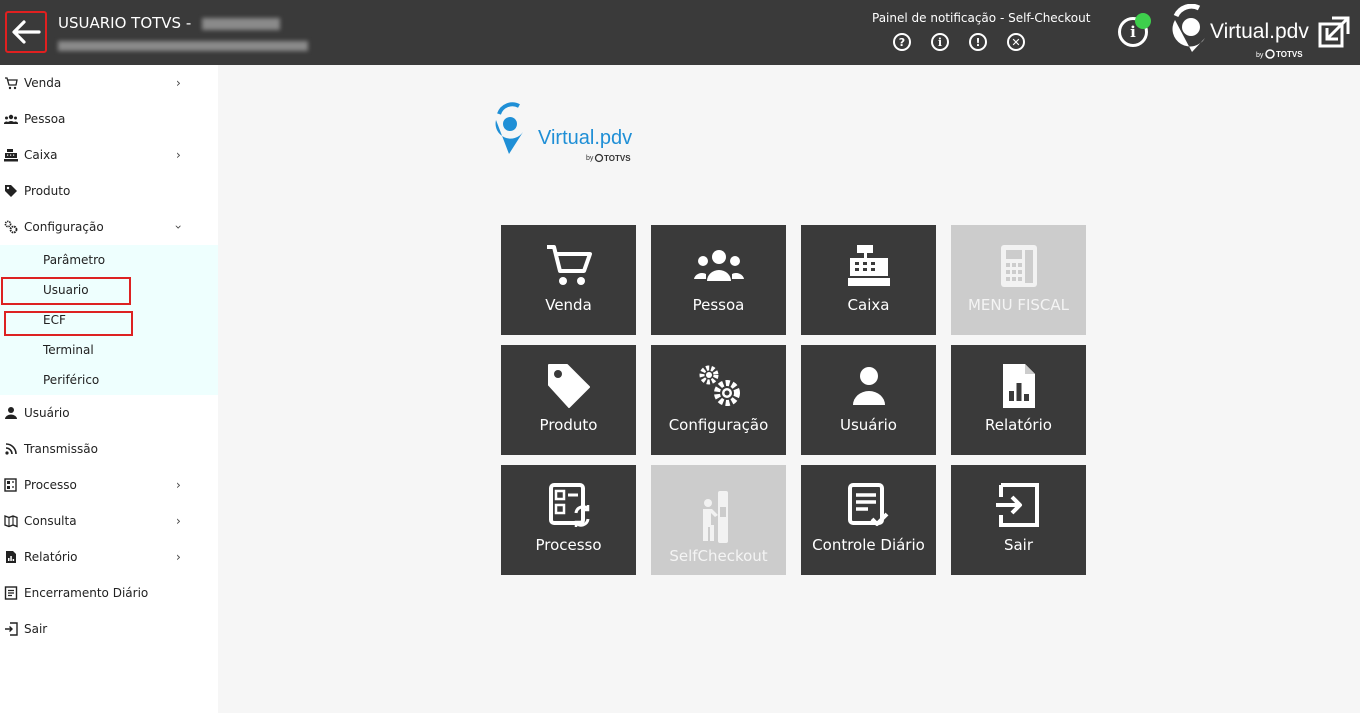 Image resolution: width=1360 pixels, height=713 pixels. I want to click on sidebar-item-label: Consulta, so click(50, 521).